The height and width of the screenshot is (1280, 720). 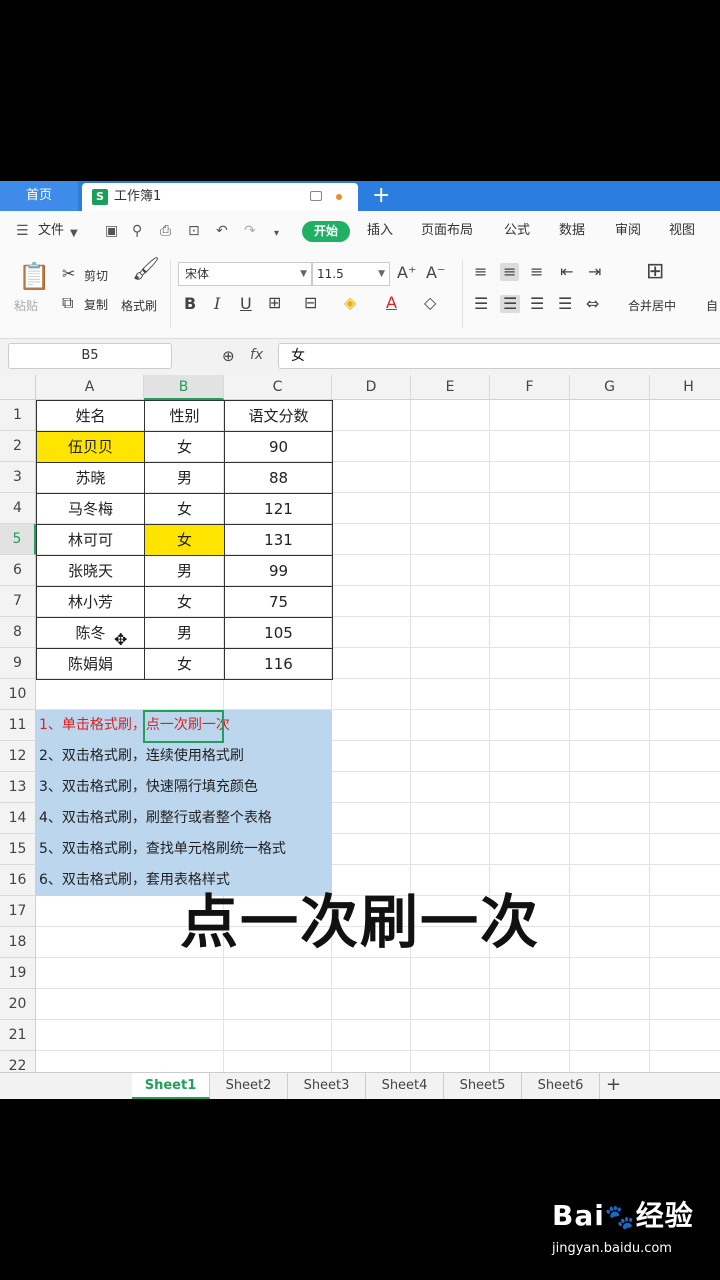 What do you see at coordinates (250, 231) in the screenshot?
I see `redo-icon: ↷` at bounding box center [250, 231].